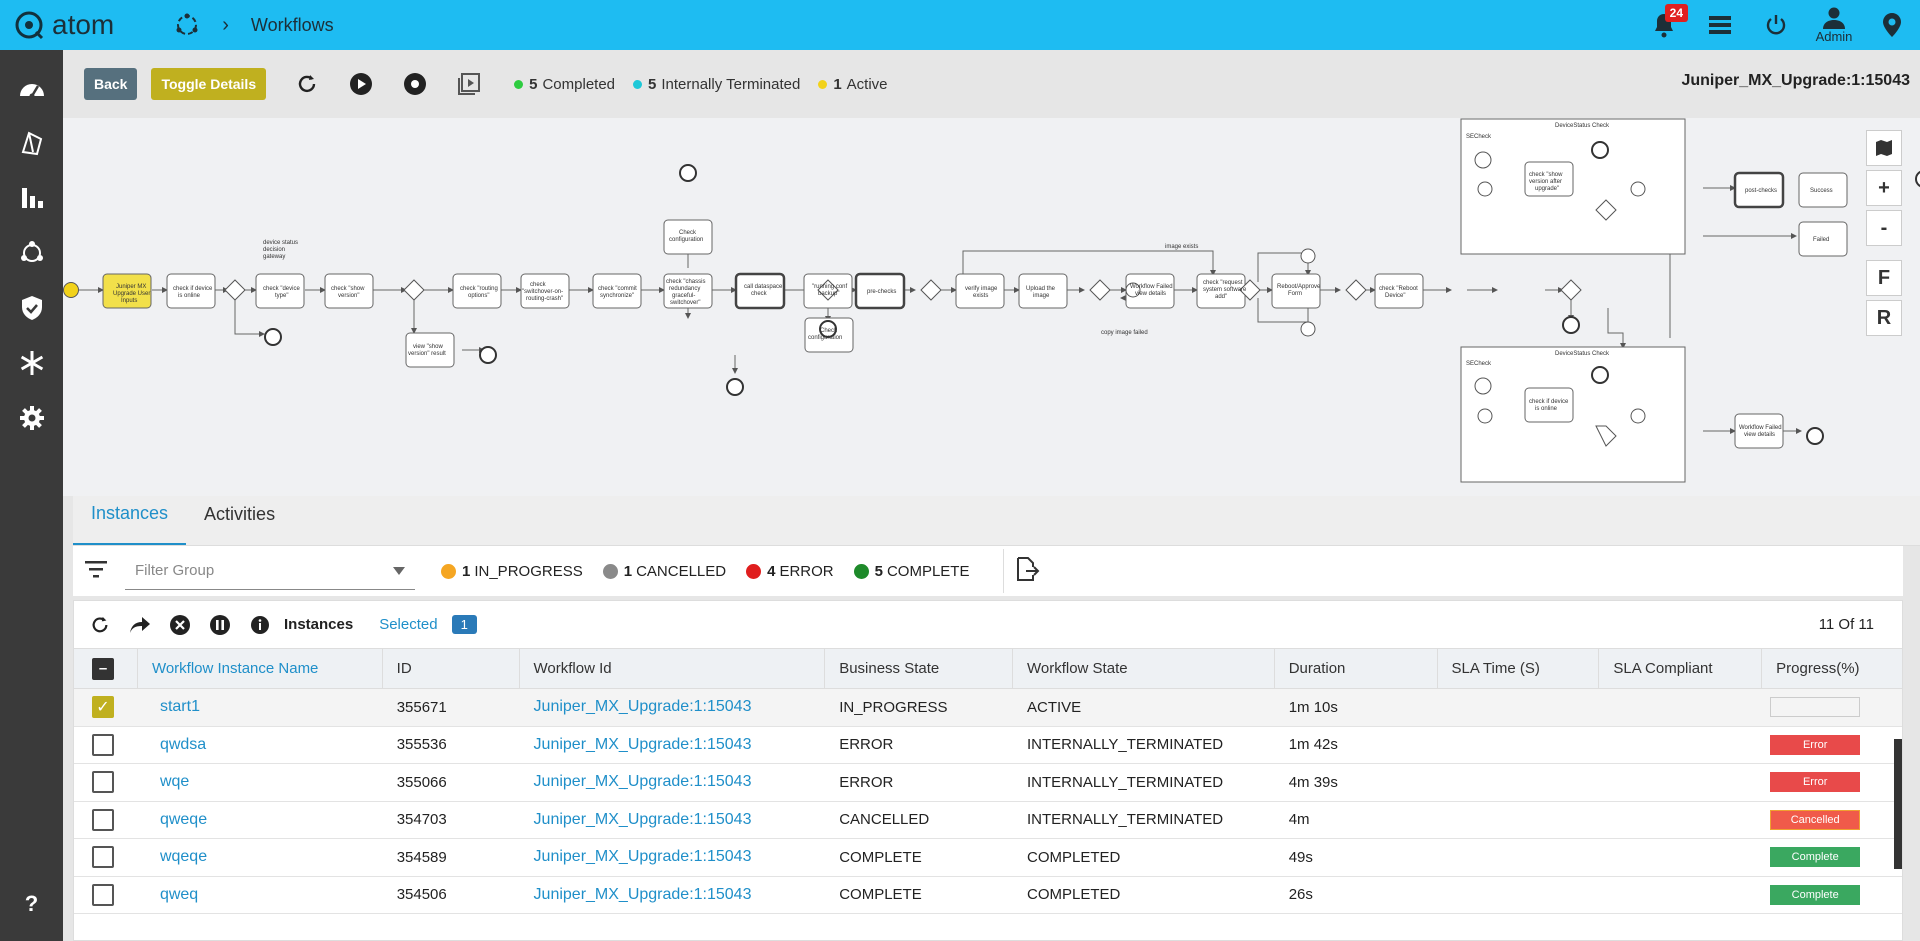  I want to click on list-view-button, so click(1720, 25).